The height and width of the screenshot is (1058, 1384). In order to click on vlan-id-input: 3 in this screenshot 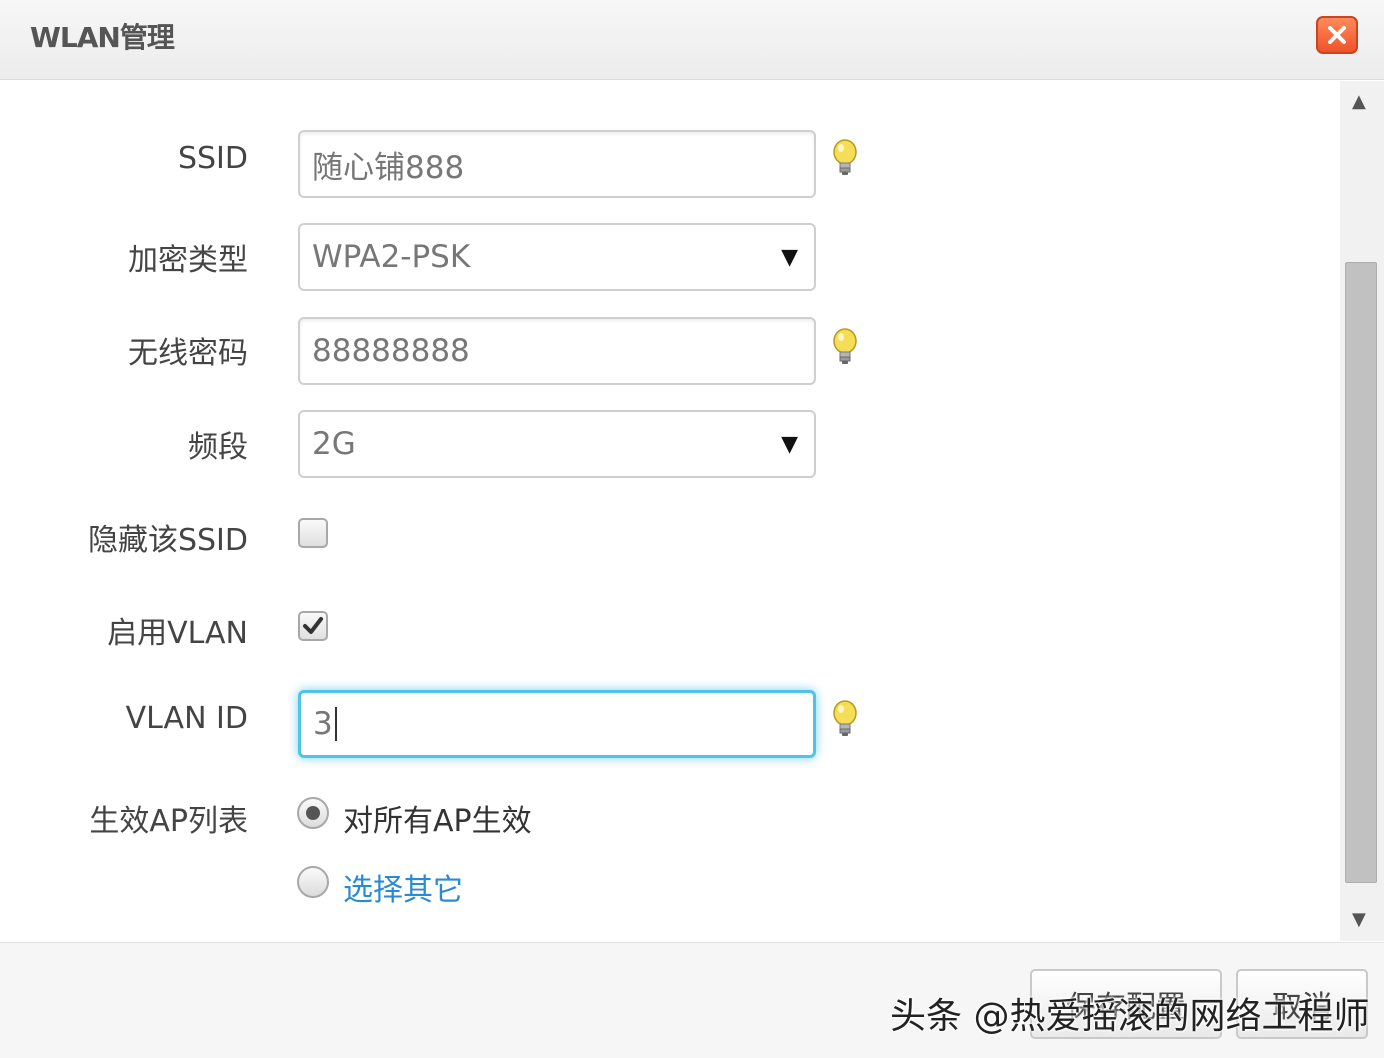, I will do `click(557, 724)`.